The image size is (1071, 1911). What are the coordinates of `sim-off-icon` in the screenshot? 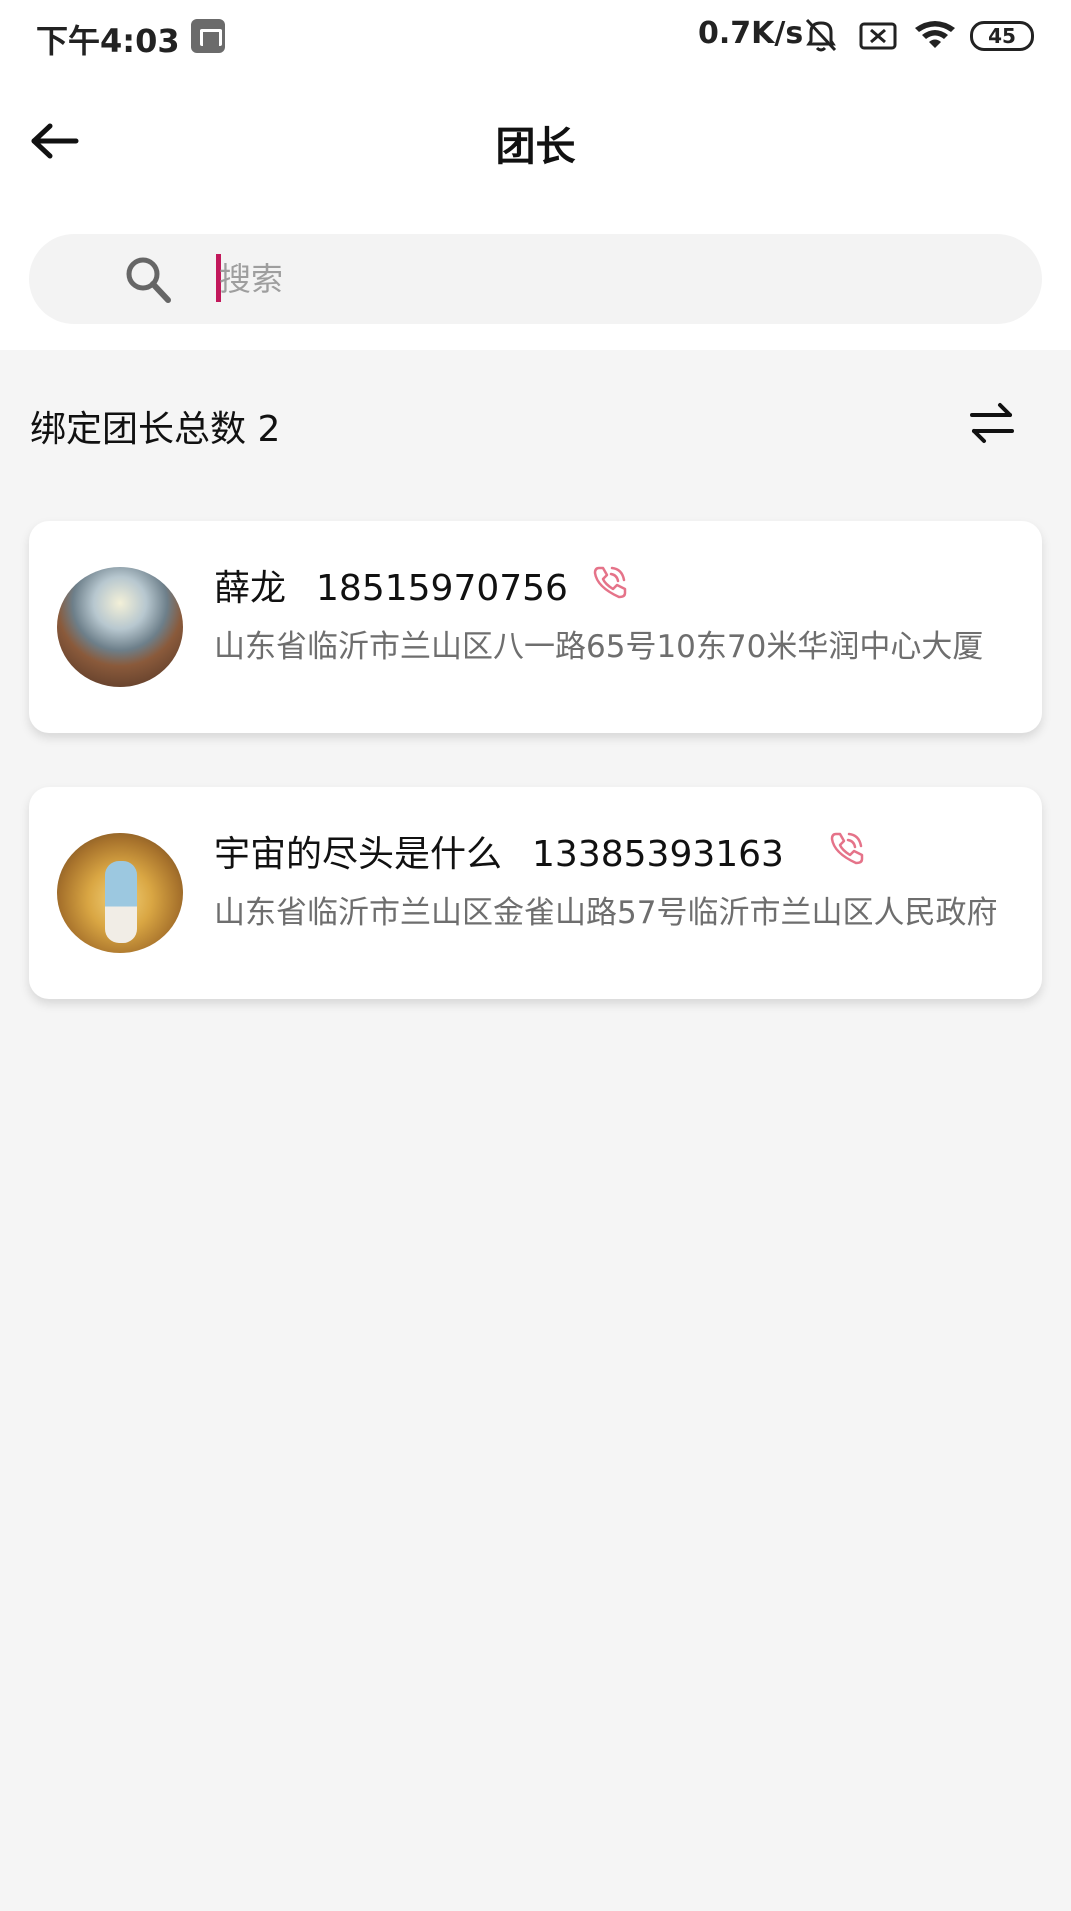 It's located at (878, 36).